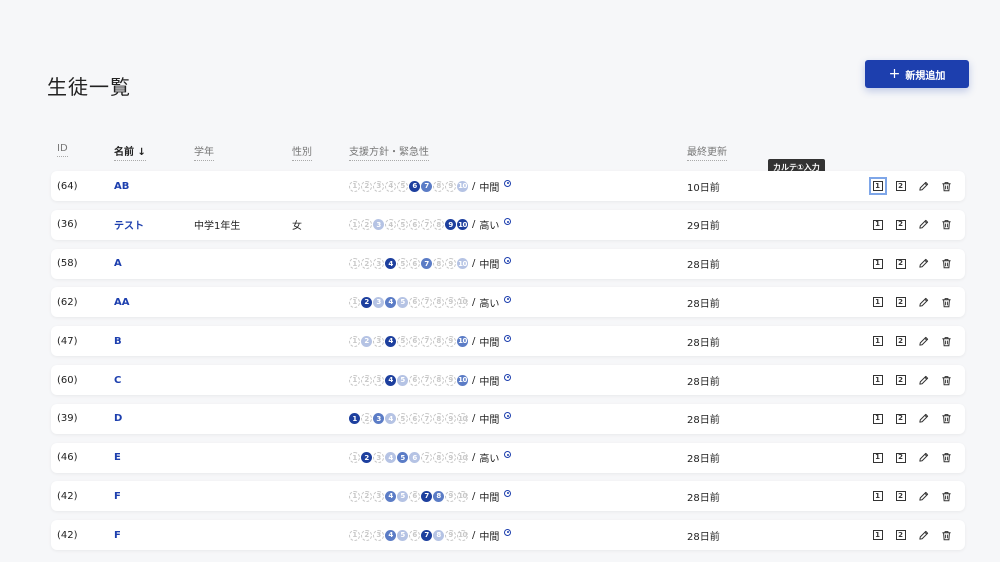 This screenshot has width=1000, height=562. What do you see at coordinates (117, 380) in the screenshot?
I see `student-name-link: C` at bounding box center [117, 380].